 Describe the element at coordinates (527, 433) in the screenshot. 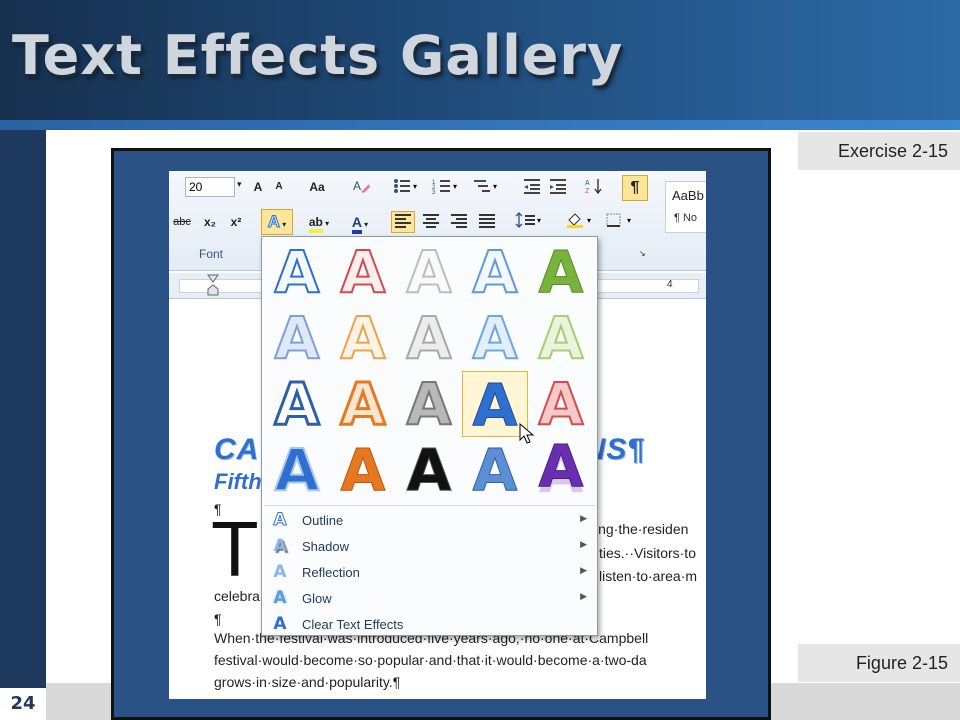

I see `mouse-pointer-icon` at that location.